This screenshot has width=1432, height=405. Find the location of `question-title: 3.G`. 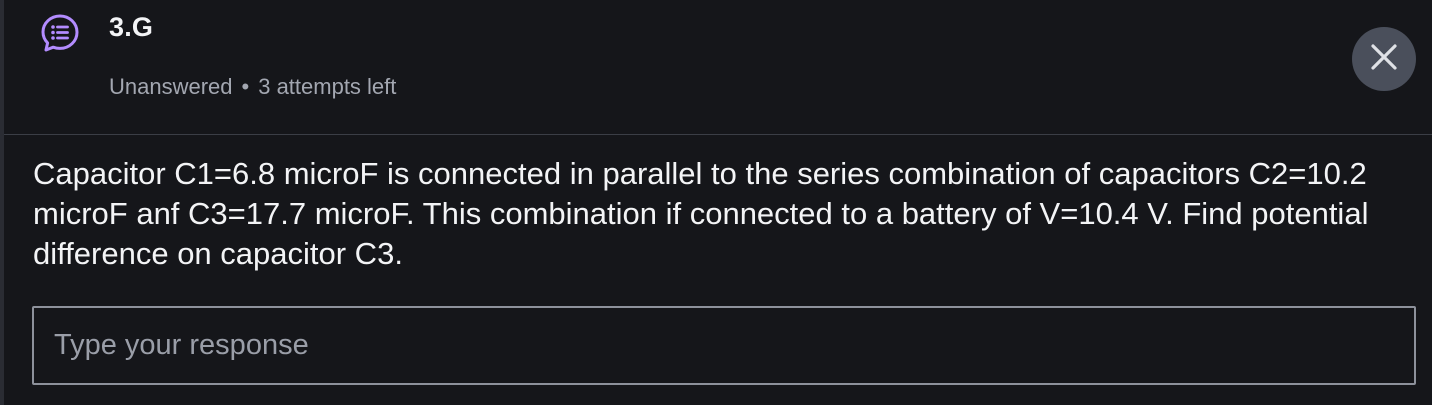

question-title: 3.G is located at coordinates (131, 27).